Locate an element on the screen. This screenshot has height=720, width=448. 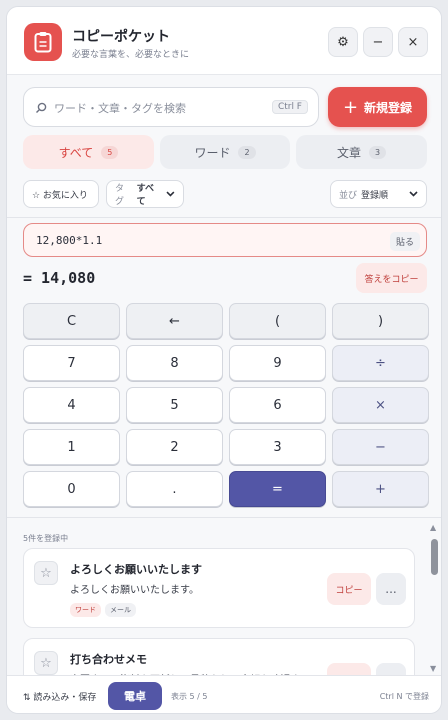
gear-icon: ⚙ is located at coordinates (343, 42).